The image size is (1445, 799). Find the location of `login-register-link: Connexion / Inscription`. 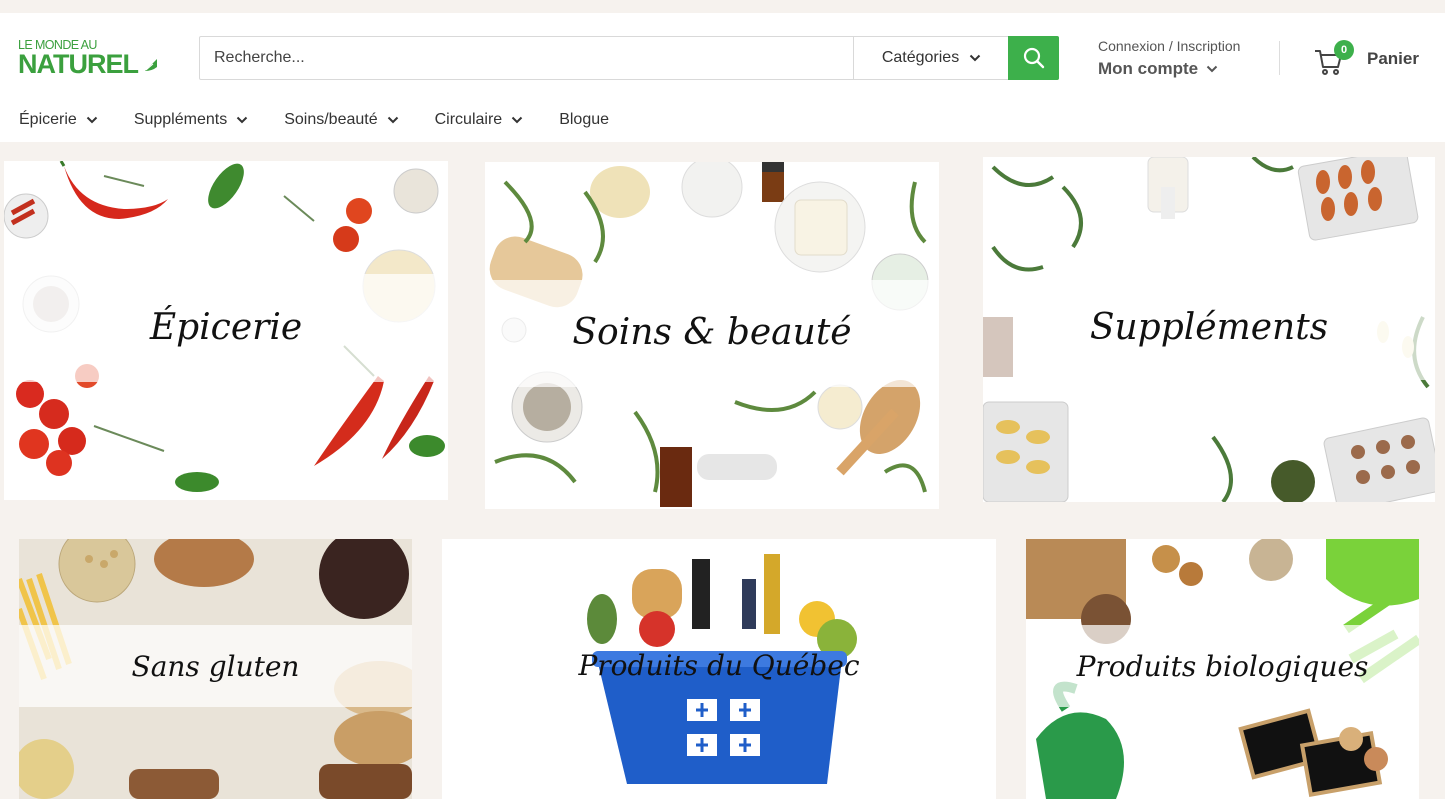

login-register-link: Connexion / Inscription is located at coordinates (1183, 46).